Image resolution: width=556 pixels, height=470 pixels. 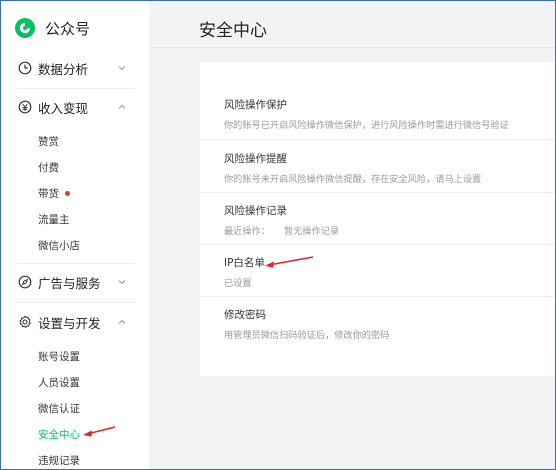 What do you see at coordinates (25, 28) in the screenshot?
I see `wechat-official-account-logo-icon` at bounding box center [25, 28].